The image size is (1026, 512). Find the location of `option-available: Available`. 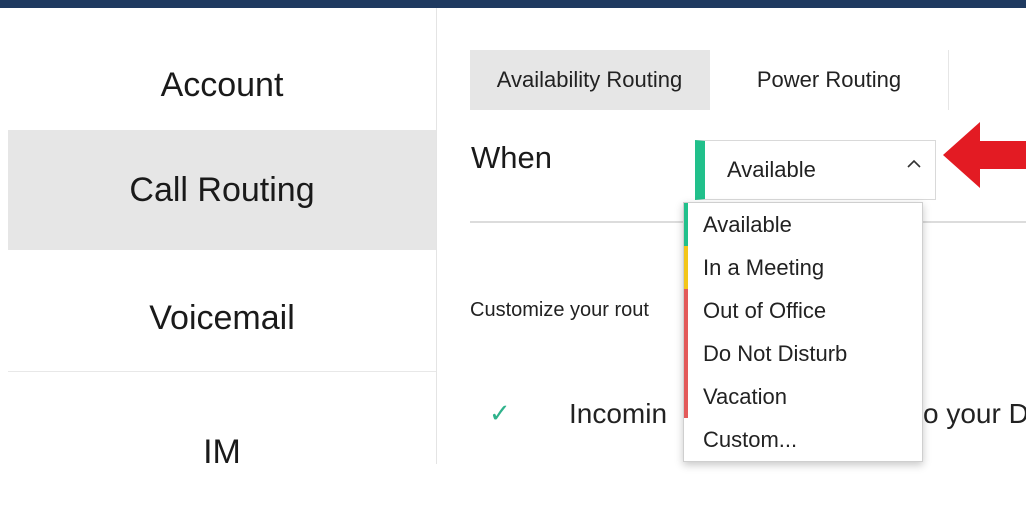

option-available: Available is located at coordinates (803, 224).